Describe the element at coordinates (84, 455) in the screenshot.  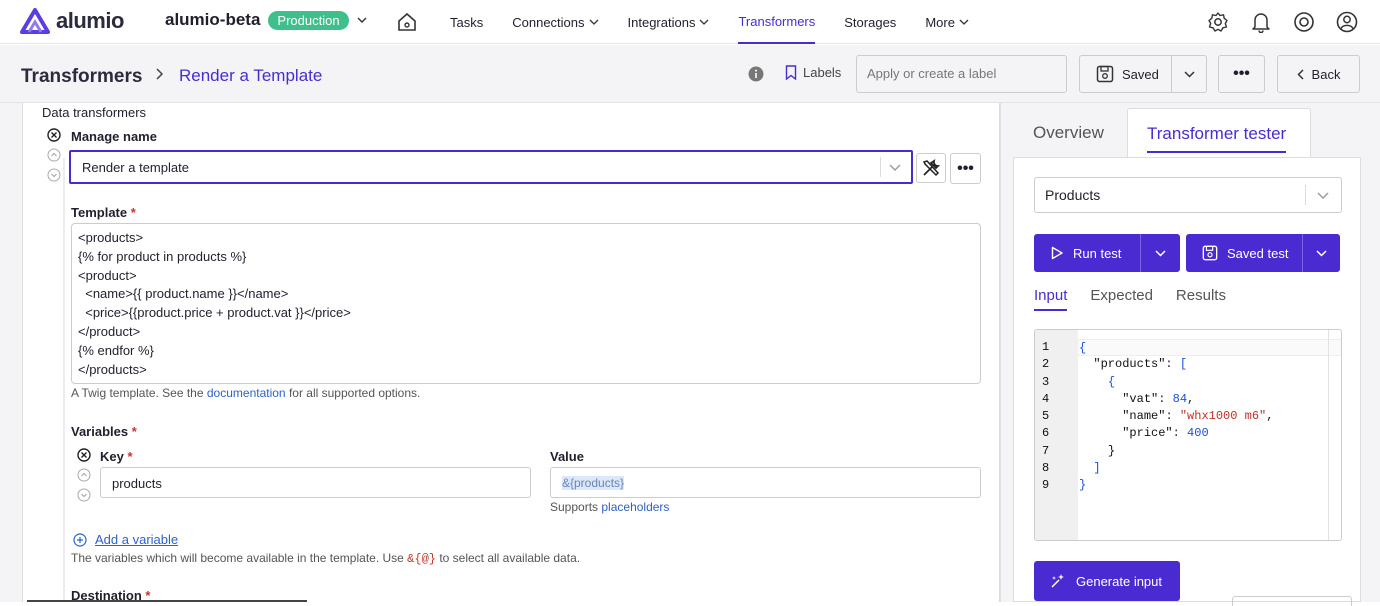
I see `remove-variable-icon` at that location.